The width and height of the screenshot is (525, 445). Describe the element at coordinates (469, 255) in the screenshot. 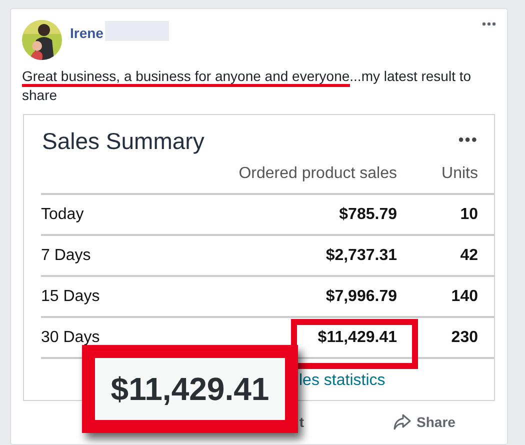

I see `units-cell-text: 42` at that location.